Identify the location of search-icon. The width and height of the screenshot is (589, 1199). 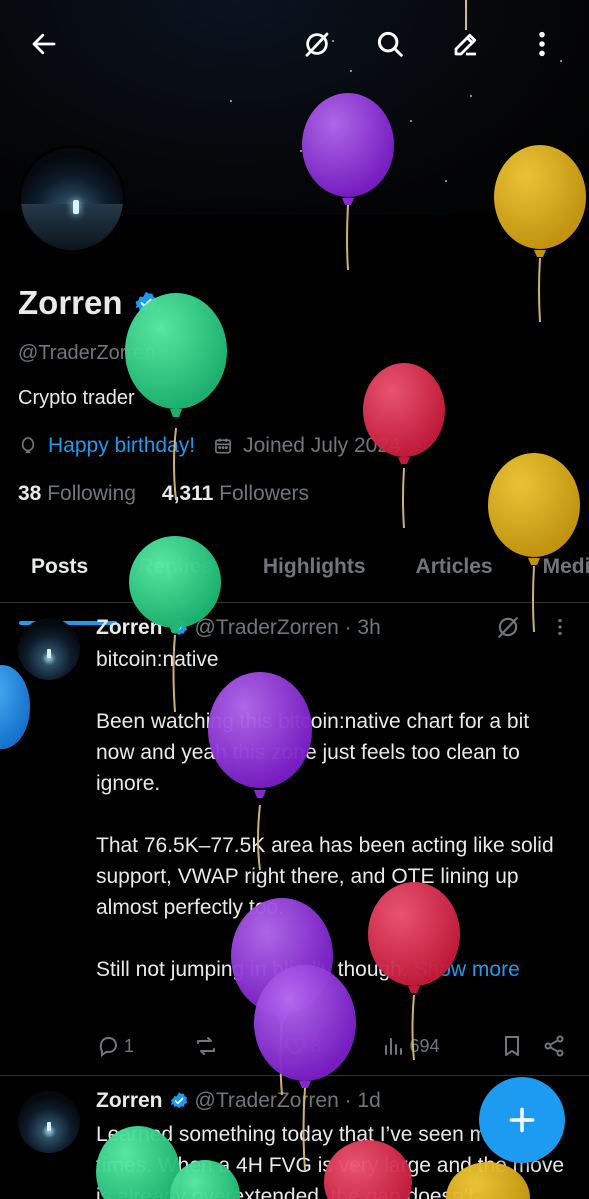
(390, 44).